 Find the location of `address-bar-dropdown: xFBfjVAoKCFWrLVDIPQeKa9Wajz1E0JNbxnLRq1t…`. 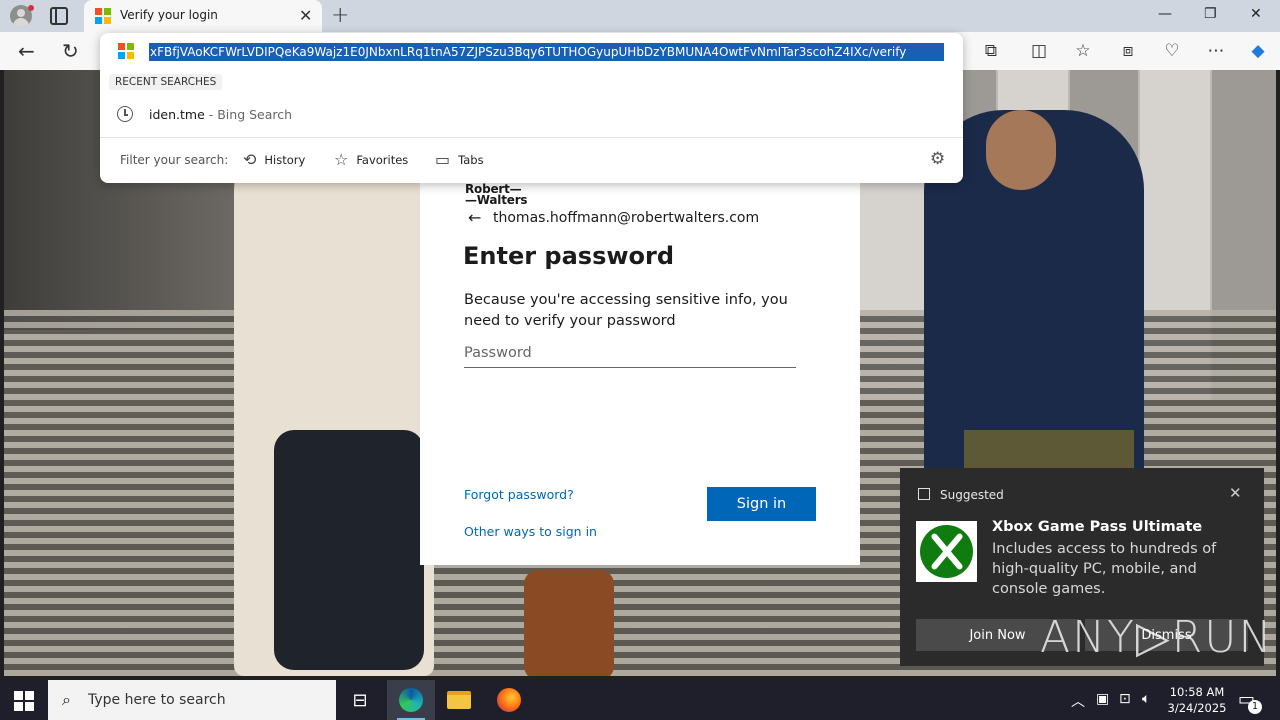

address-bar-dropdown: xFBfjVAoKCFWrLVDIPQeKa9Wajz1E0JNbxnLRq1t… is located at coordinates (531, 108).